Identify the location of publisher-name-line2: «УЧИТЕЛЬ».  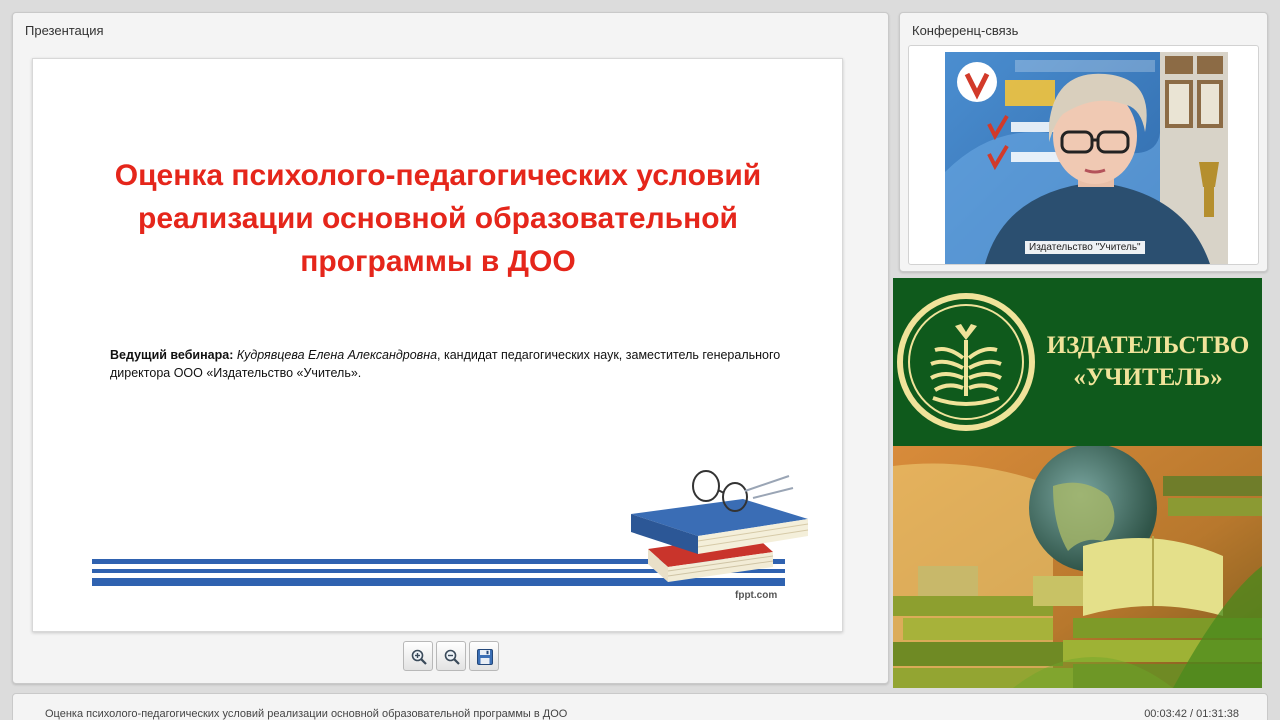
(1148, 377).